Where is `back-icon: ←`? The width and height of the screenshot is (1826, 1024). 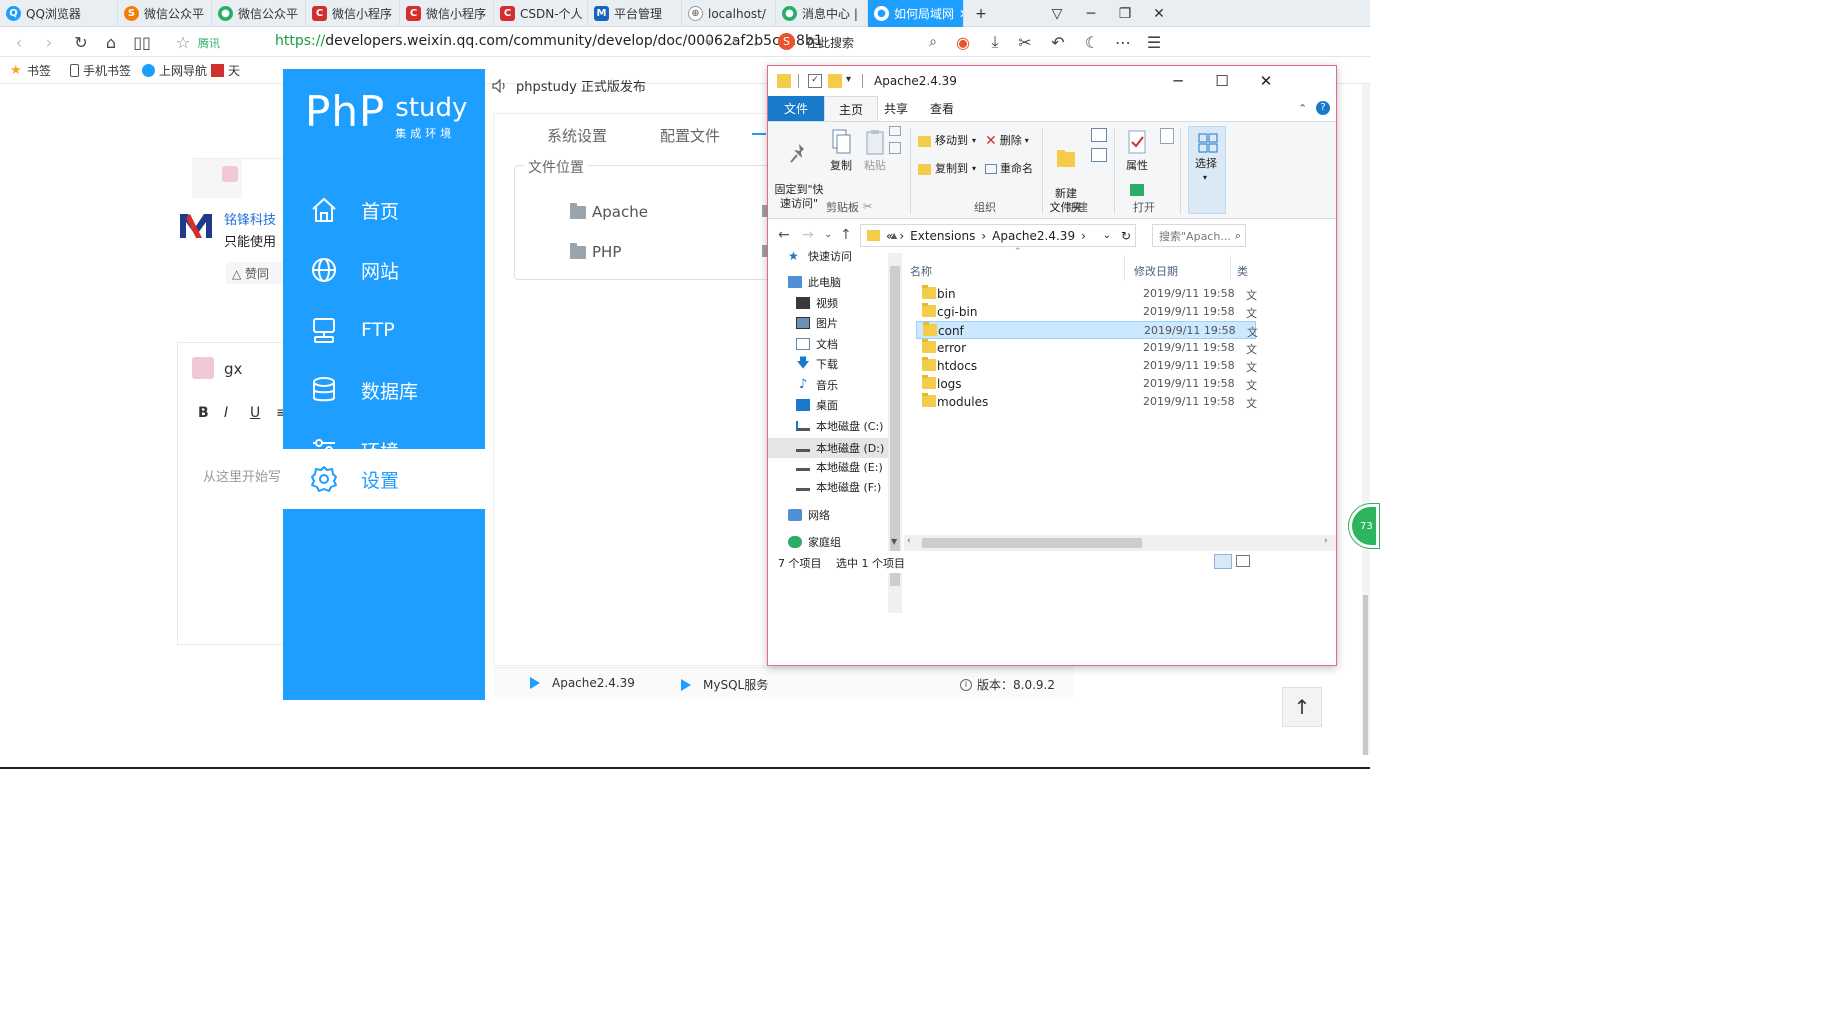
back-icon: ← is located at coordinates (784, 235).